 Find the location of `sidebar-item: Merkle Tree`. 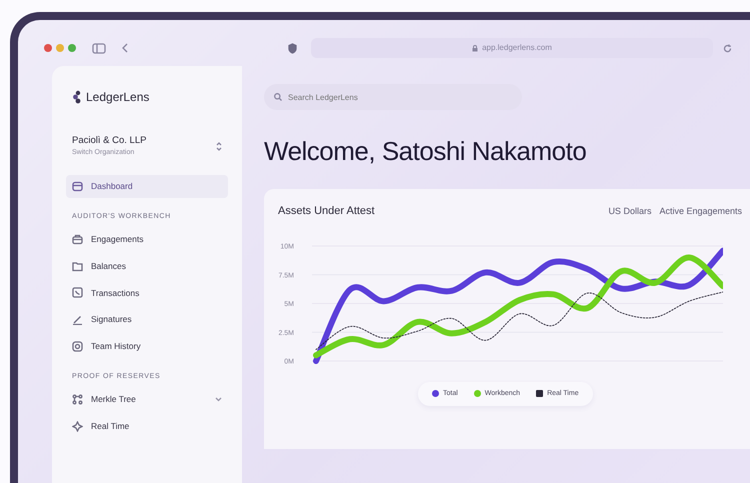

sidebar-item: Merkle Tree is located at coordinates (147, 399).